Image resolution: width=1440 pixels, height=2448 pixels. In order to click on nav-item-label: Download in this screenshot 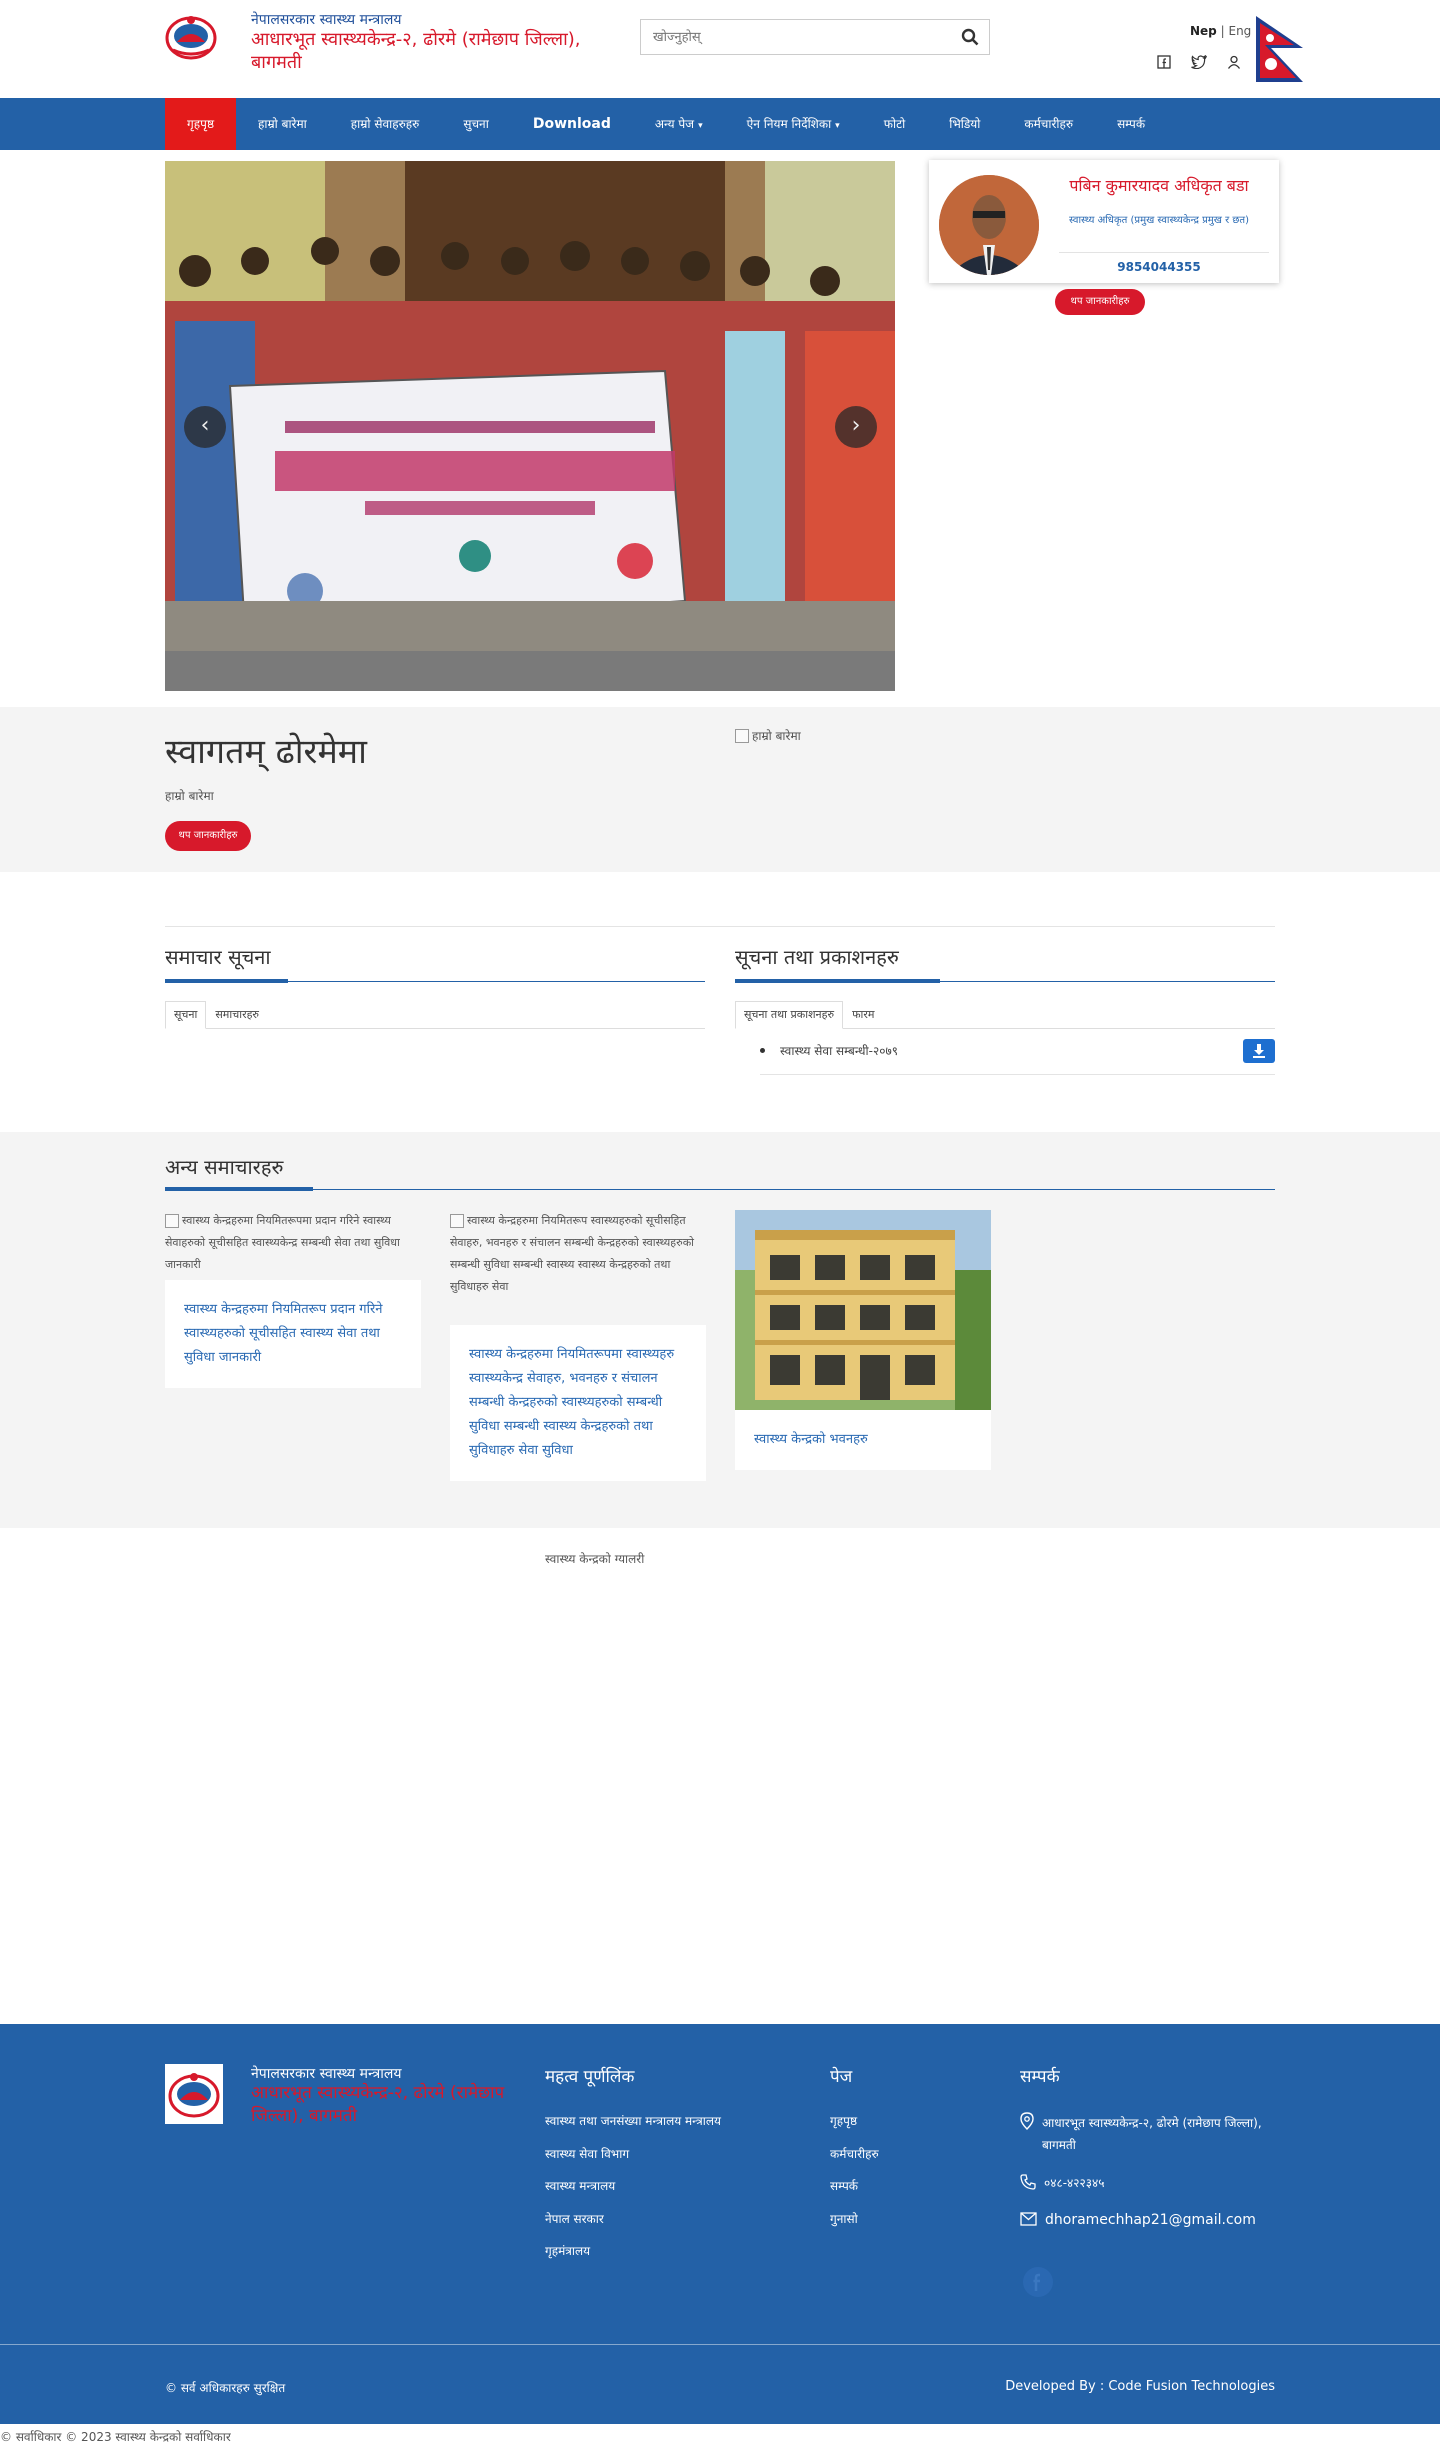, I will do `click(571, 124)`.